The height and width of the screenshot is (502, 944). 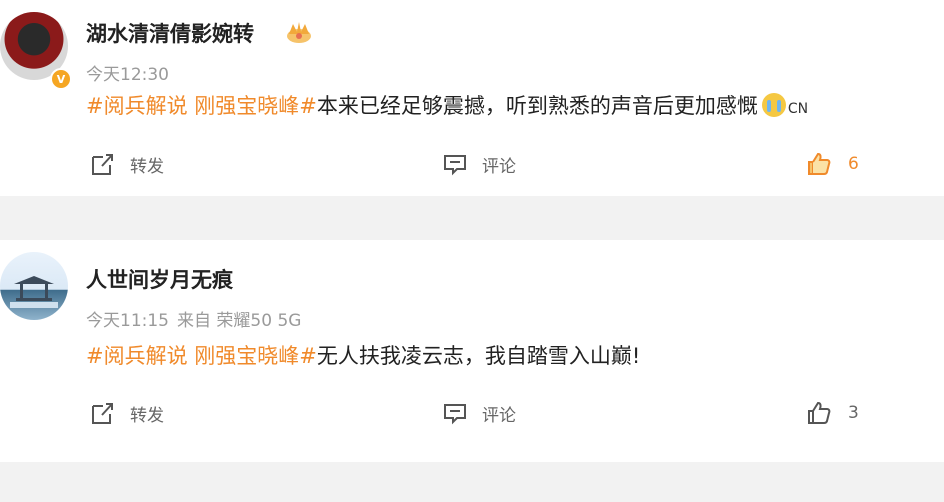 I want to click on post-time: 今天12:30, so click(x=127, y=75).